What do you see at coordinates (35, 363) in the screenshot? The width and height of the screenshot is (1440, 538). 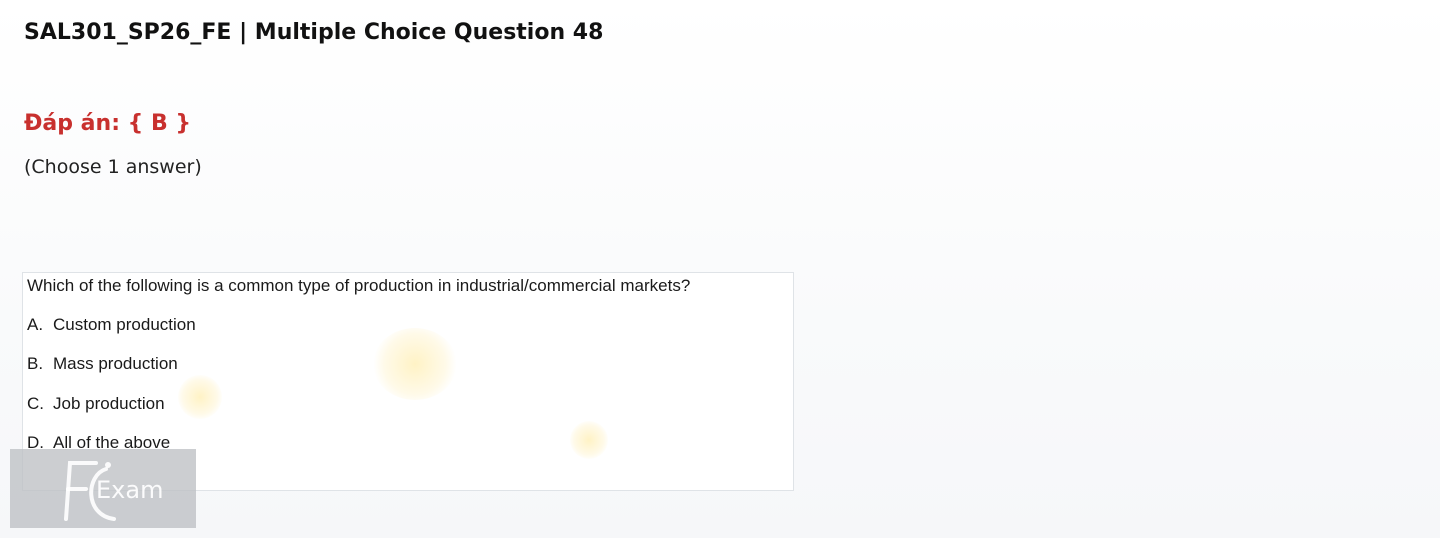 I see `option-letter: B.` at bounding box center [35, 363].